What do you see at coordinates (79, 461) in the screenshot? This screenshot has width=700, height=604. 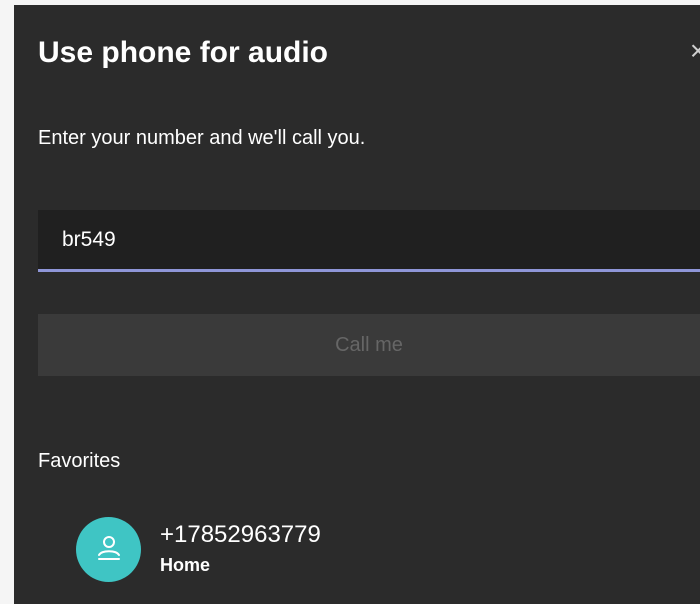 I see `favorites-heading: Favorites` at bounding box center [79, 461].